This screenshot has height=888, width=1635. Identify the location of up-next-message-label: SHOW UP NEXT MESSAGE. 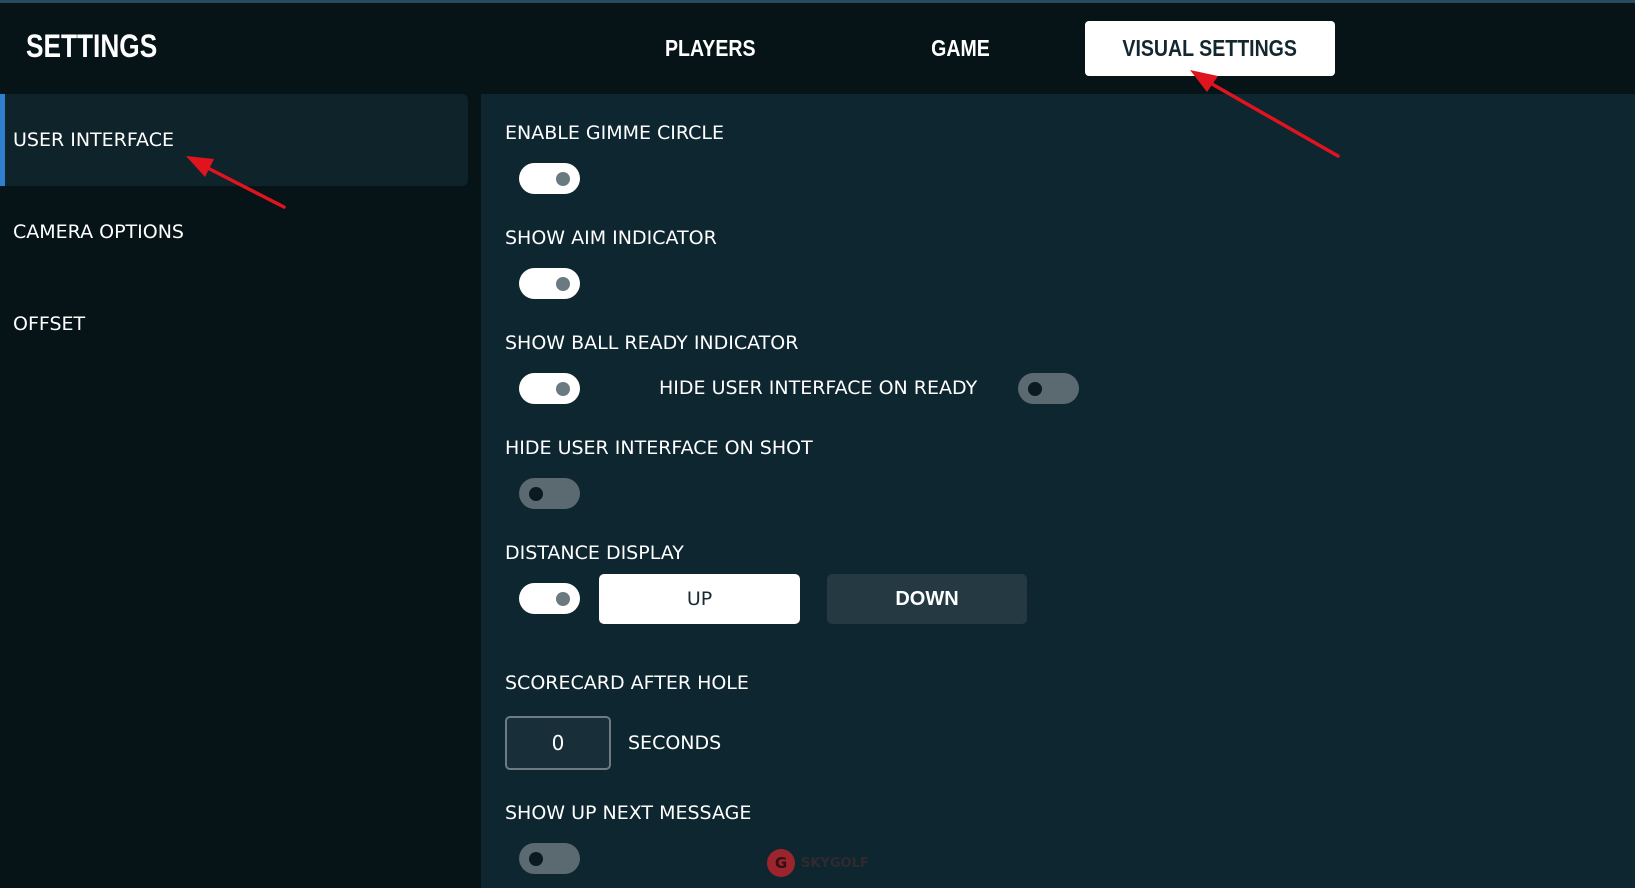
(628, 813).